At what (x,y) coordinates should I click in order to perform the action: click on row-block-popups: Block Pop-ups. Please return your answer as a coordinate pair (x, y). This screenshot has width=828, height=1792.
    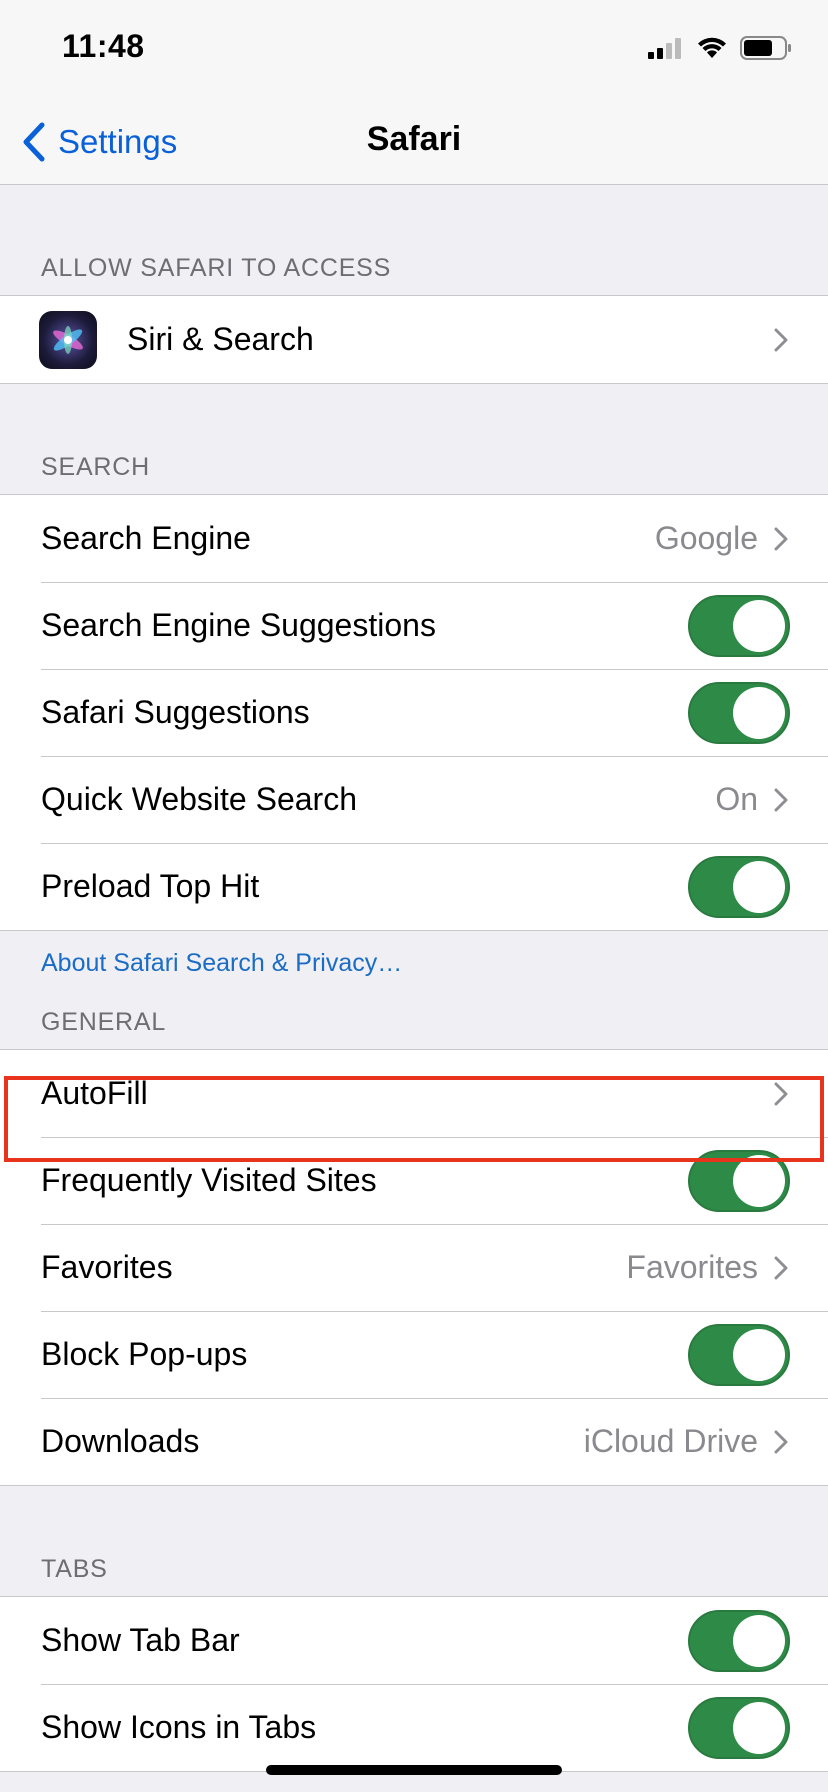
    Looking at the image, I should click on (414, 1354).